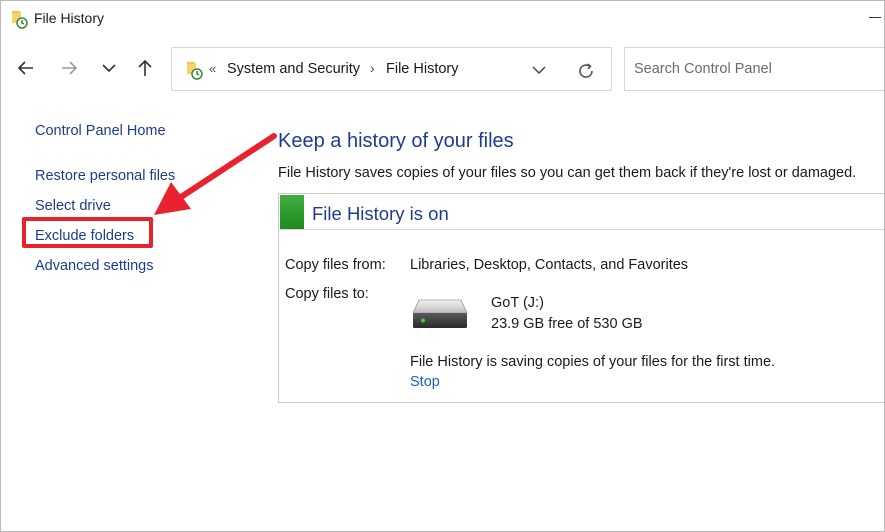  I want to click on breadcrumb-system-and-security: System and Security, so click(293, 69).